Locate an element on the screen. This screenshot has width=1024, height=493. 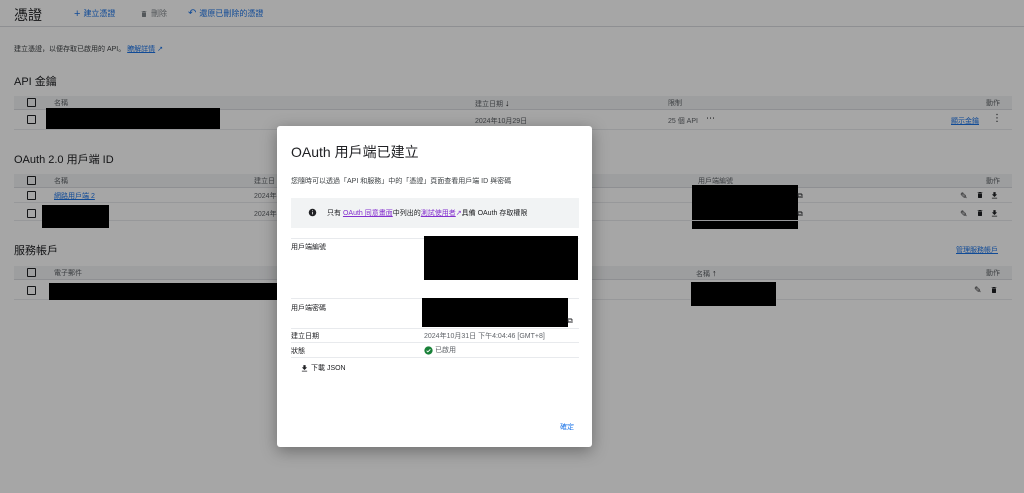
download-icon is located at coordinates (304, 368).